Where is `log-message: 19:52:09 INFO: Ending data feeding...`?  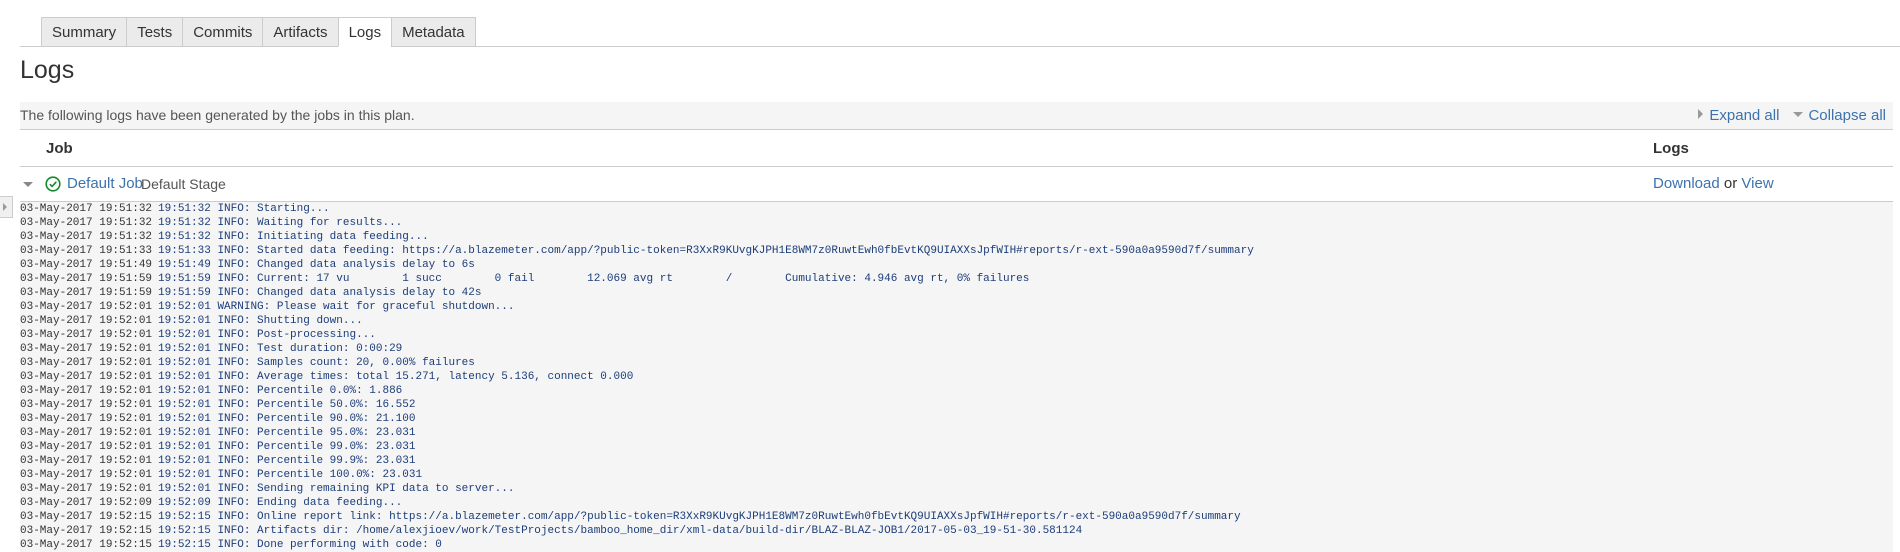 log-message: 19:52:09 INFO: Ending data feeding... is located at coordinates (280, 503).